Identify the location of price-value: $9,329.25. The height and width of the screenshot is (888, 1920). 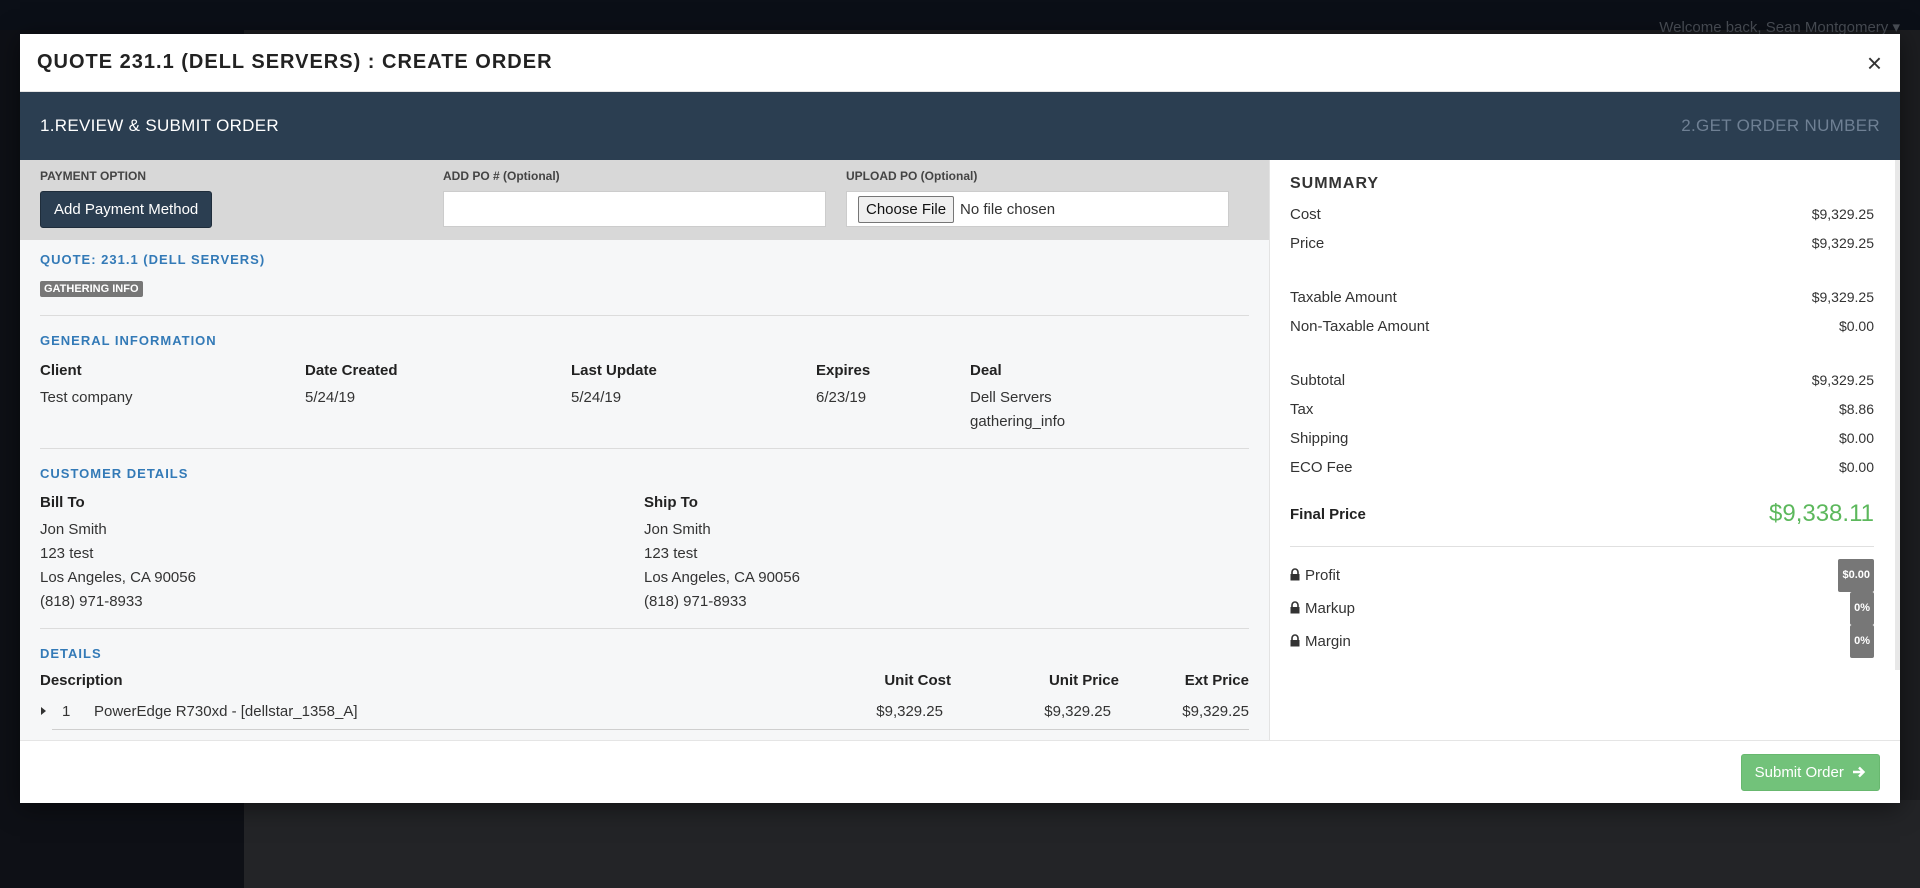
(1842, 243).